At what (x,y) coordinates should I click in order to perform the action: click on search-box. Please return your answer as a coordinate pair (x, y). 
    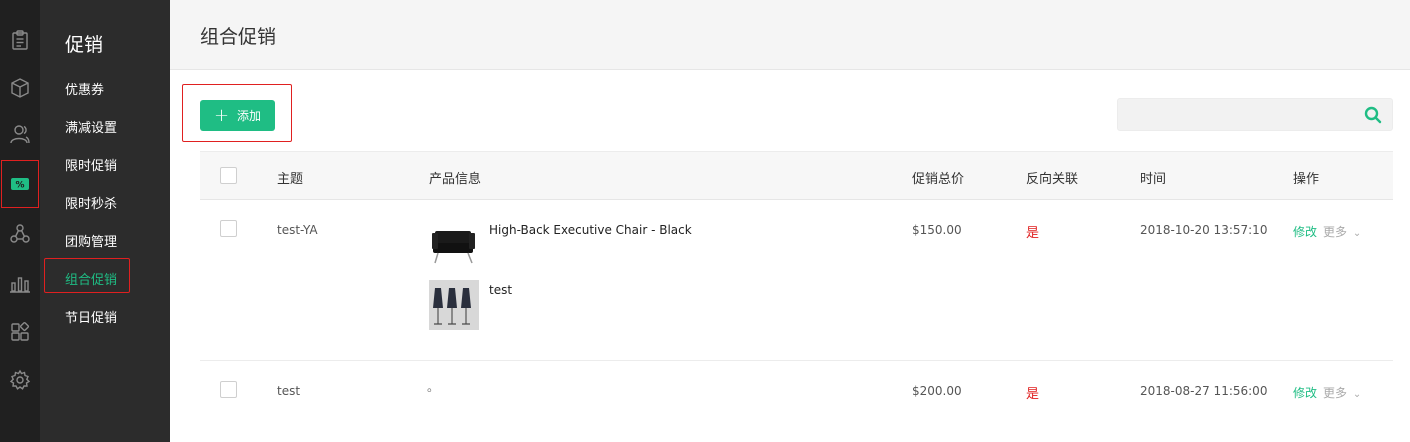
    Looking at the image, I should click on (1255, 114).